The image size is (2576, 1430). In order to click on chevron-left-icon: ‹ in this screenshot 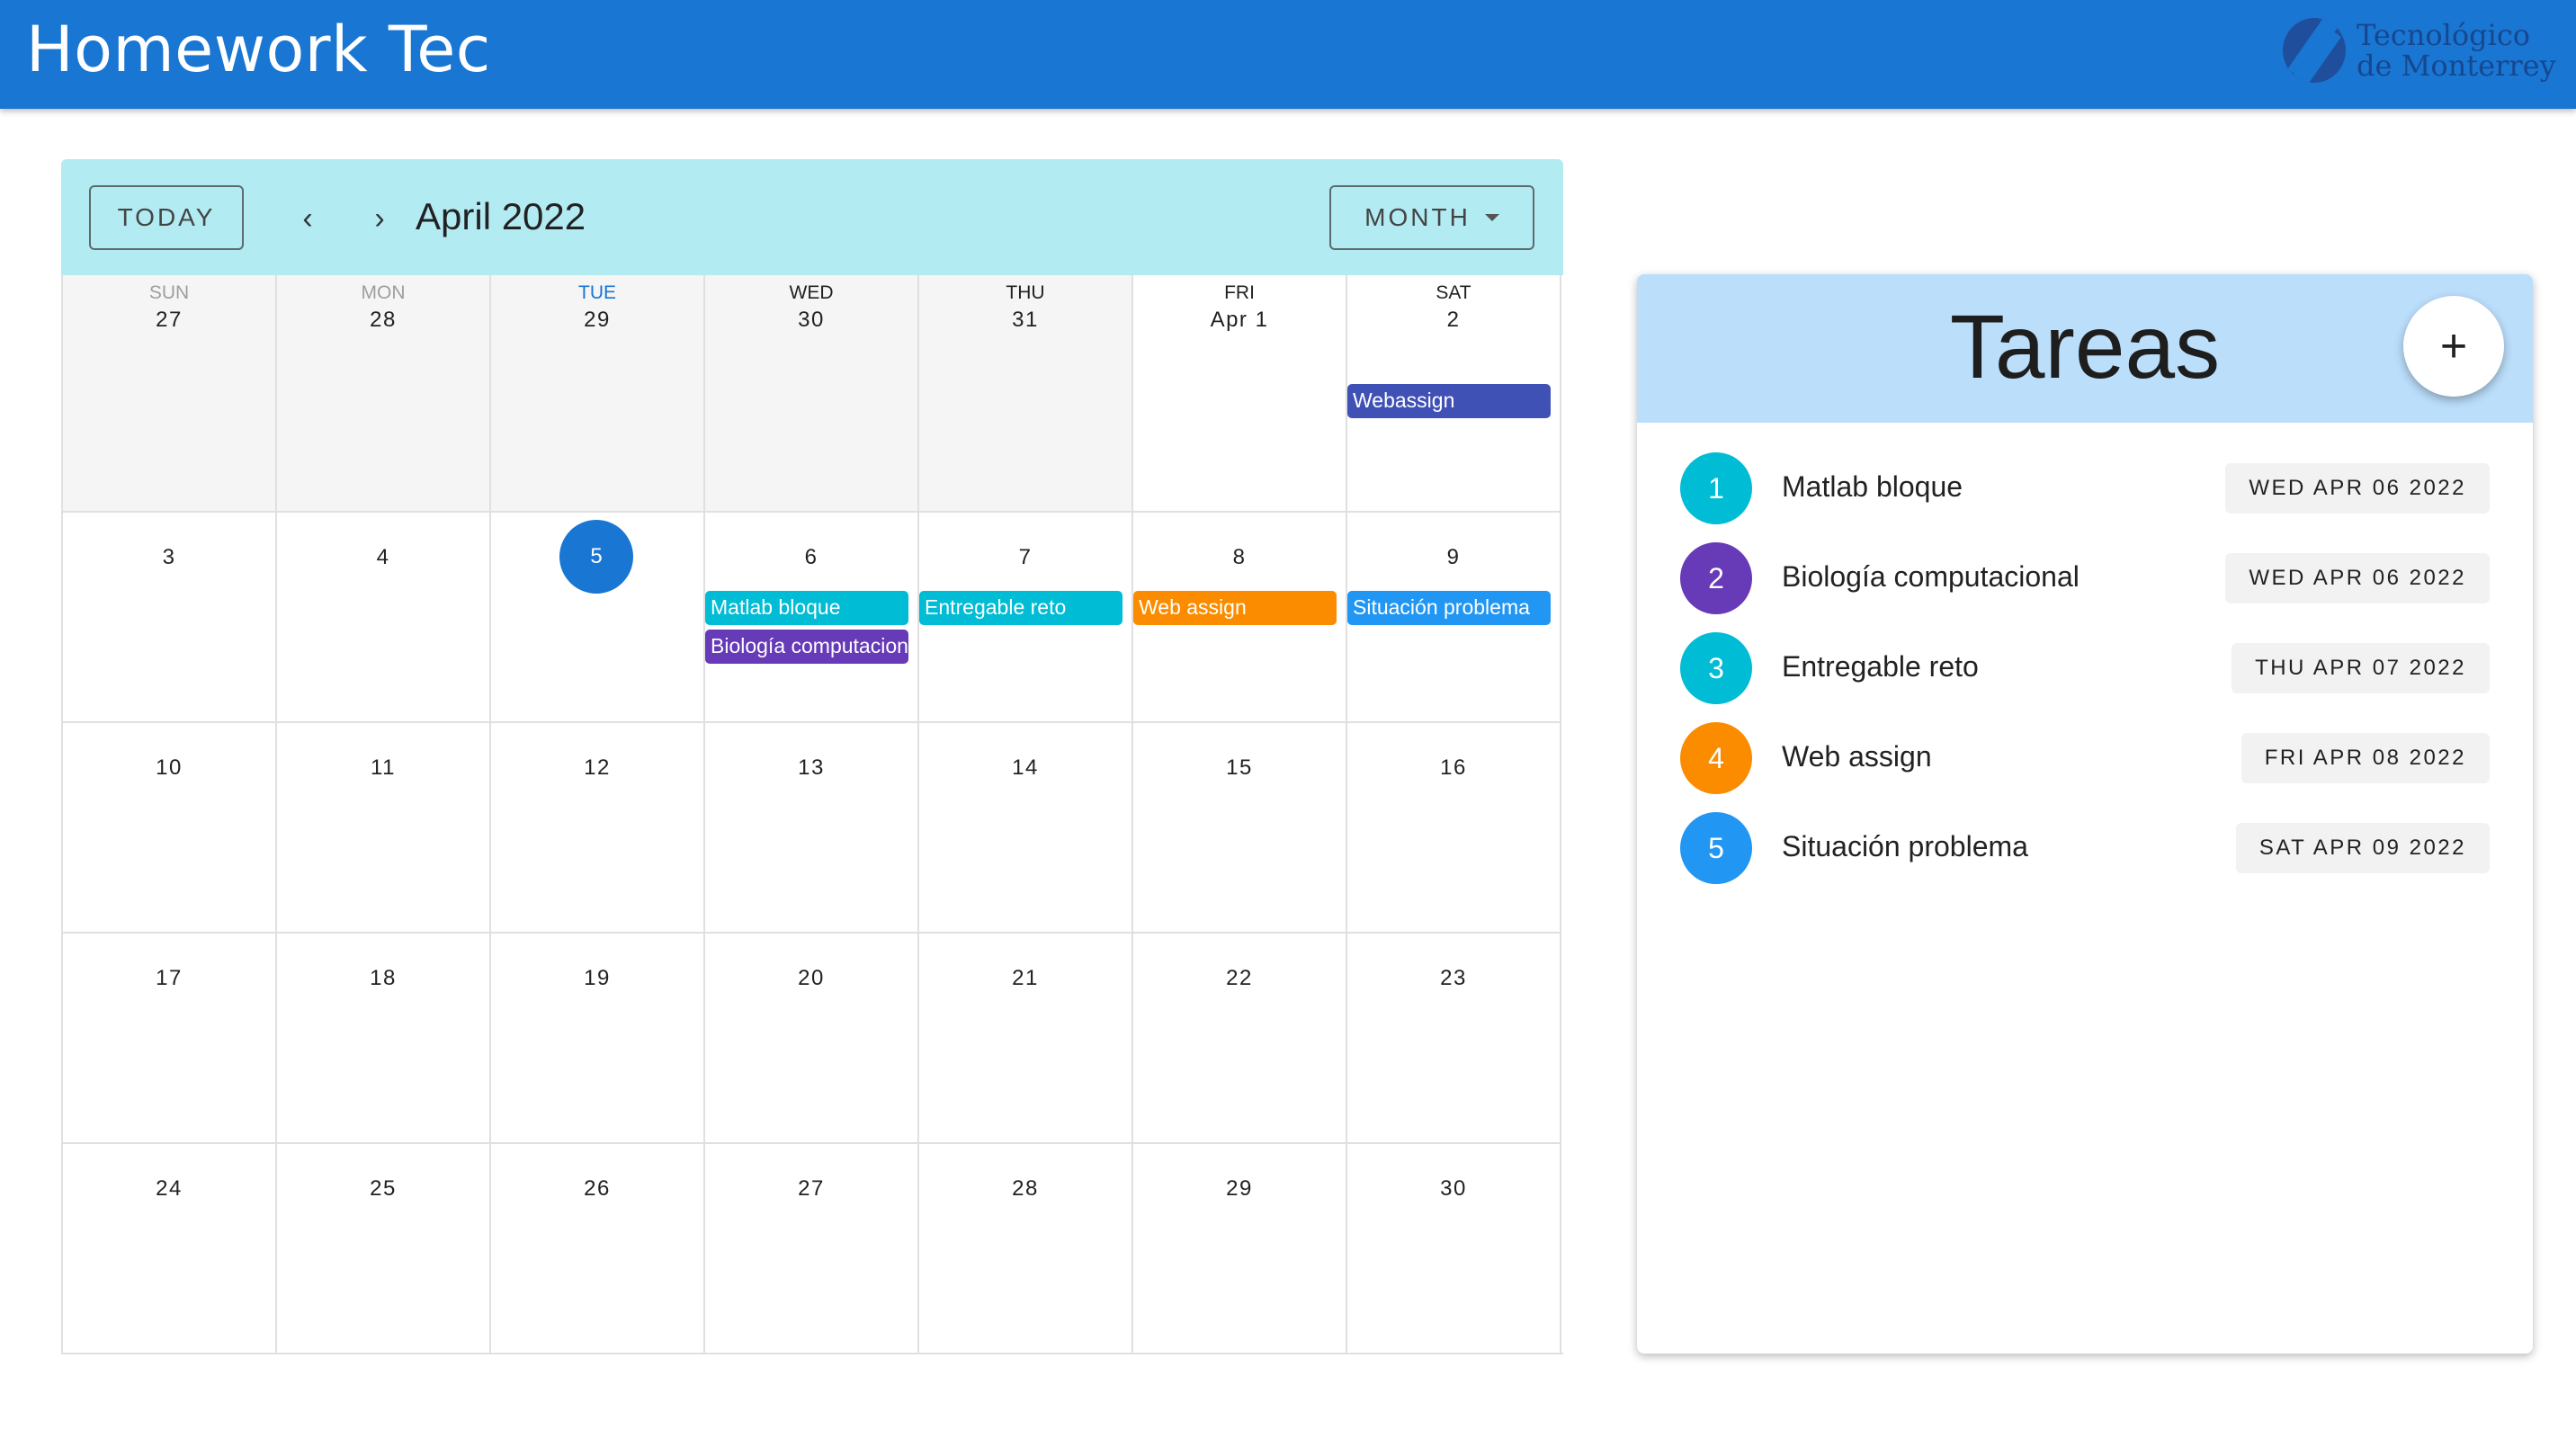, I will do `click(308, 219)`.